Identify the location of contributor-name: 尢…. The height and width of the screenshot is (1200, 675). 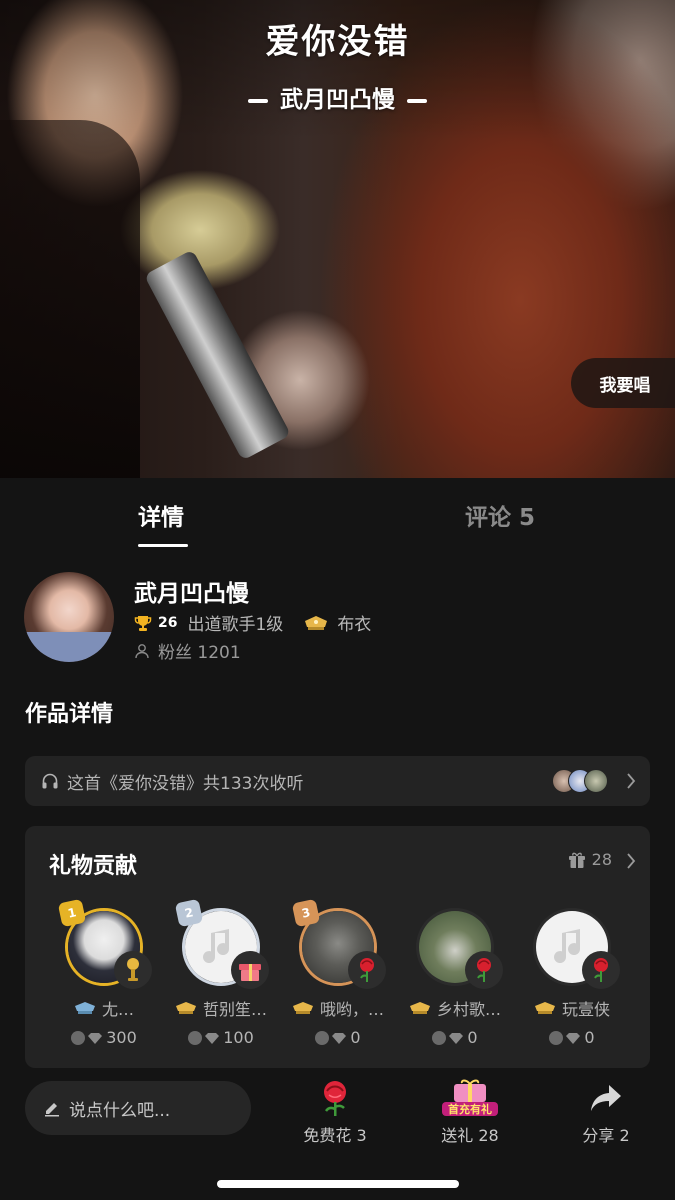
(117, 1009).